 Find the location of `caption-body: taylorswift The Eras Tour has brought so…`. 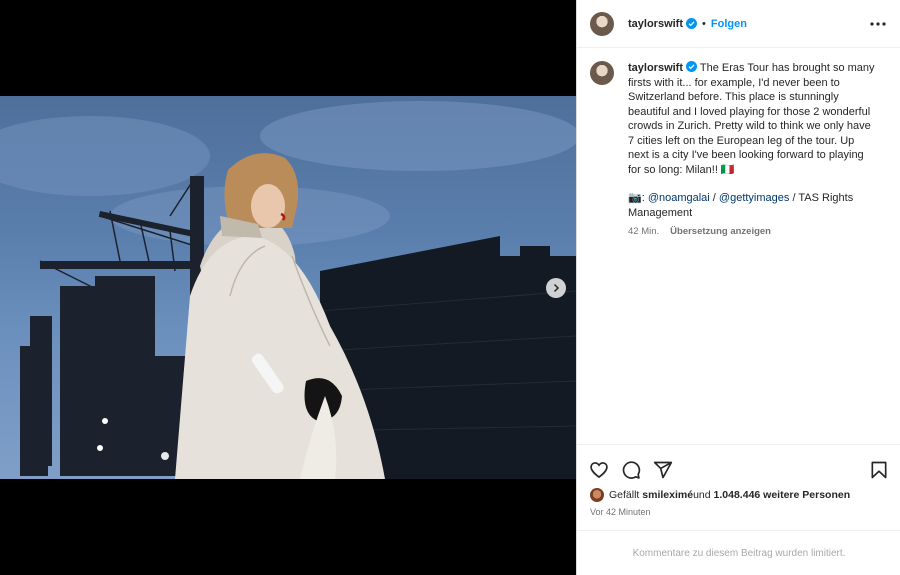

caption-body: taylorswift The Eras Tour has brought so… is located at coordinates (753, 150).